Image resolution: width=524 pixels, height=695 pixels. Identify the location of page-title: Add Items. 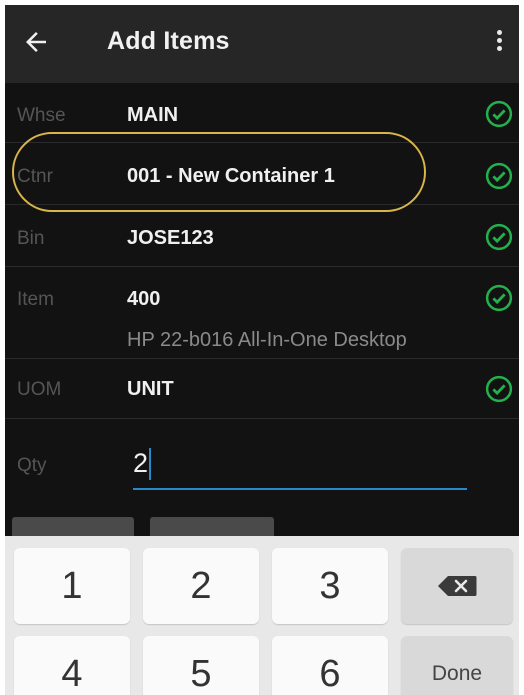
(168, 41).